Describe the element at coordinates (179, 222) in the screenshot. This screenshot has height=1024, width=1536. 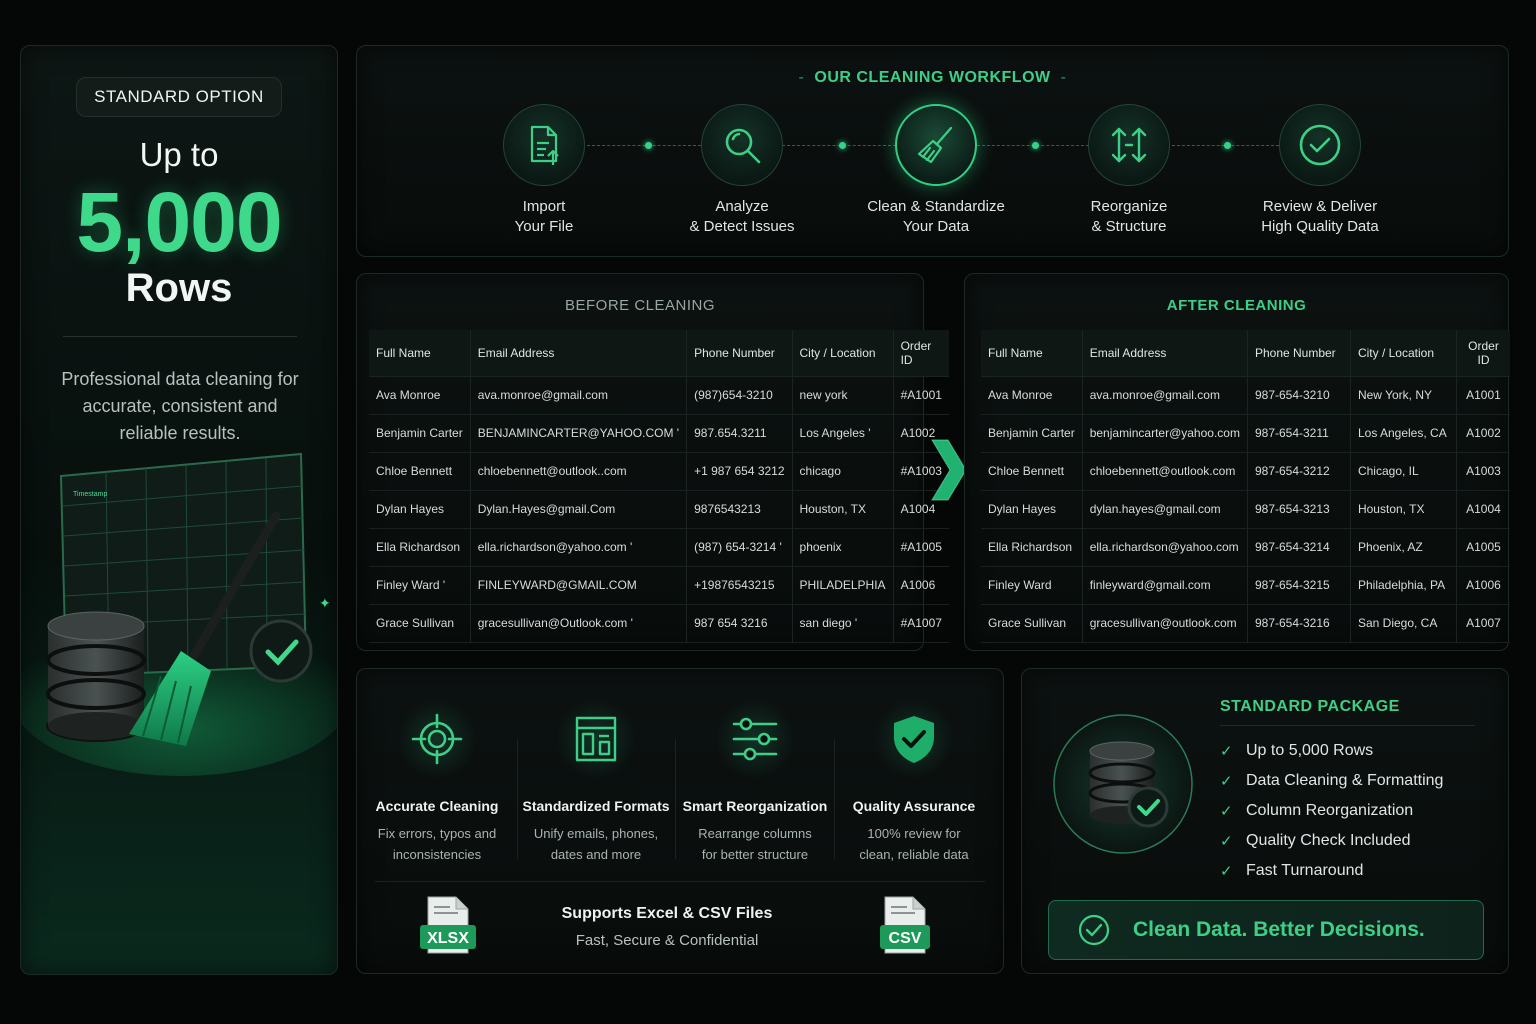
I see `row-count-number: 5,000` at that location.